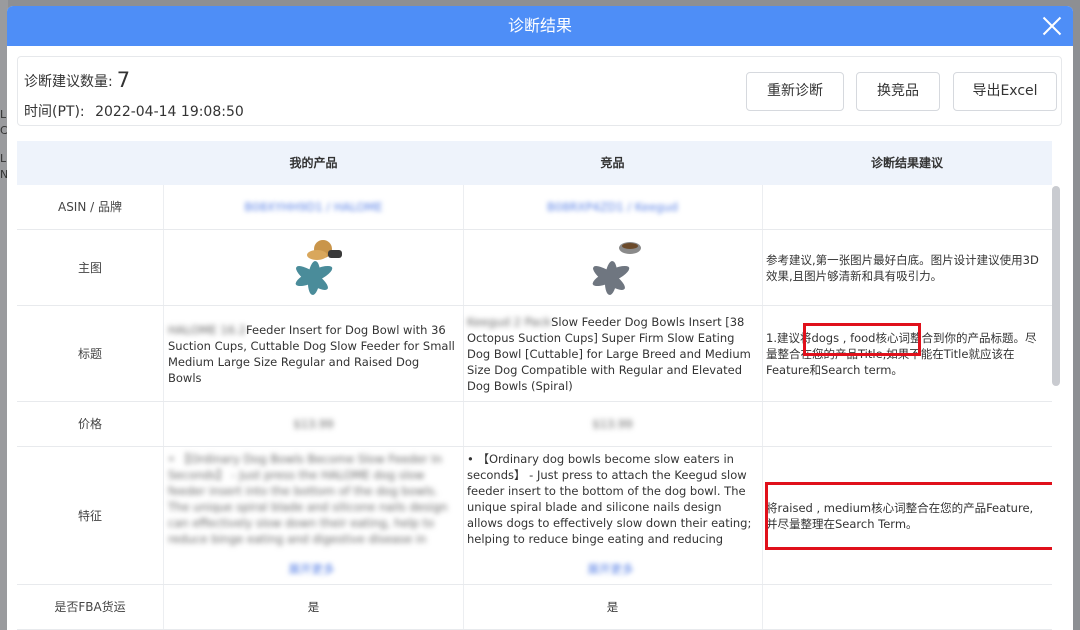 This screenshot has height=630, width=1080. I want to click on my-feature-expand-link: 展开更多, so click(311, 569).